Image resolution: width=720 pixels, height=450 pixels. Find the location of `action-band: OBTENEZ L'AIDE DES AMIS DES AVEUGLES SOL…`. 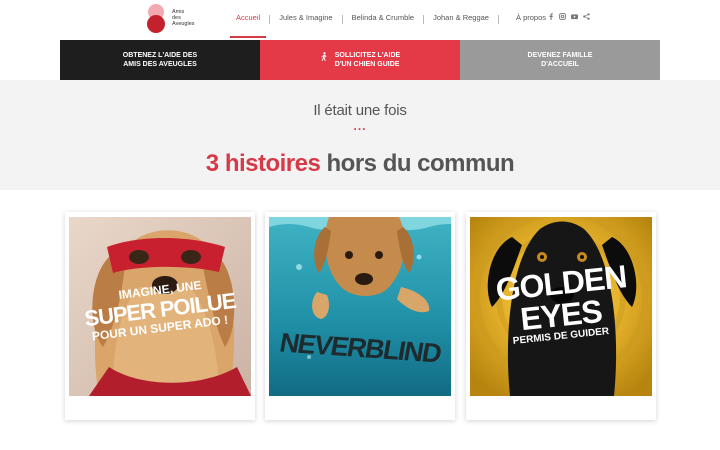

action-band: OBTENEZ L'AIDE DES AMIS DES AVEUGLES SOL… is located at coordinates (360, 60).